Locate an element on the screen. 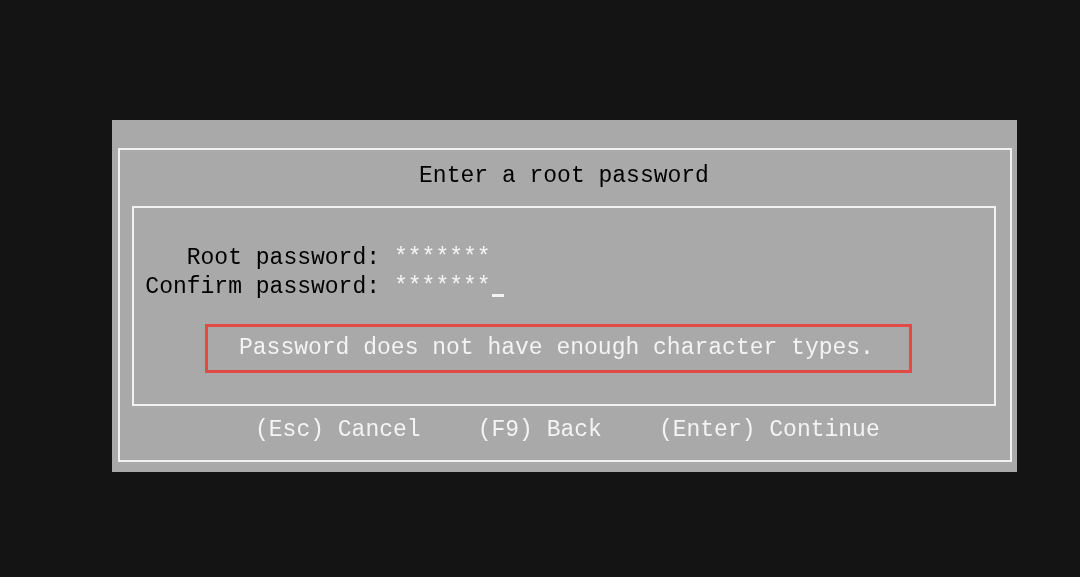  error-message: Password does not have enough character types. is located at coordinates (558, 348).